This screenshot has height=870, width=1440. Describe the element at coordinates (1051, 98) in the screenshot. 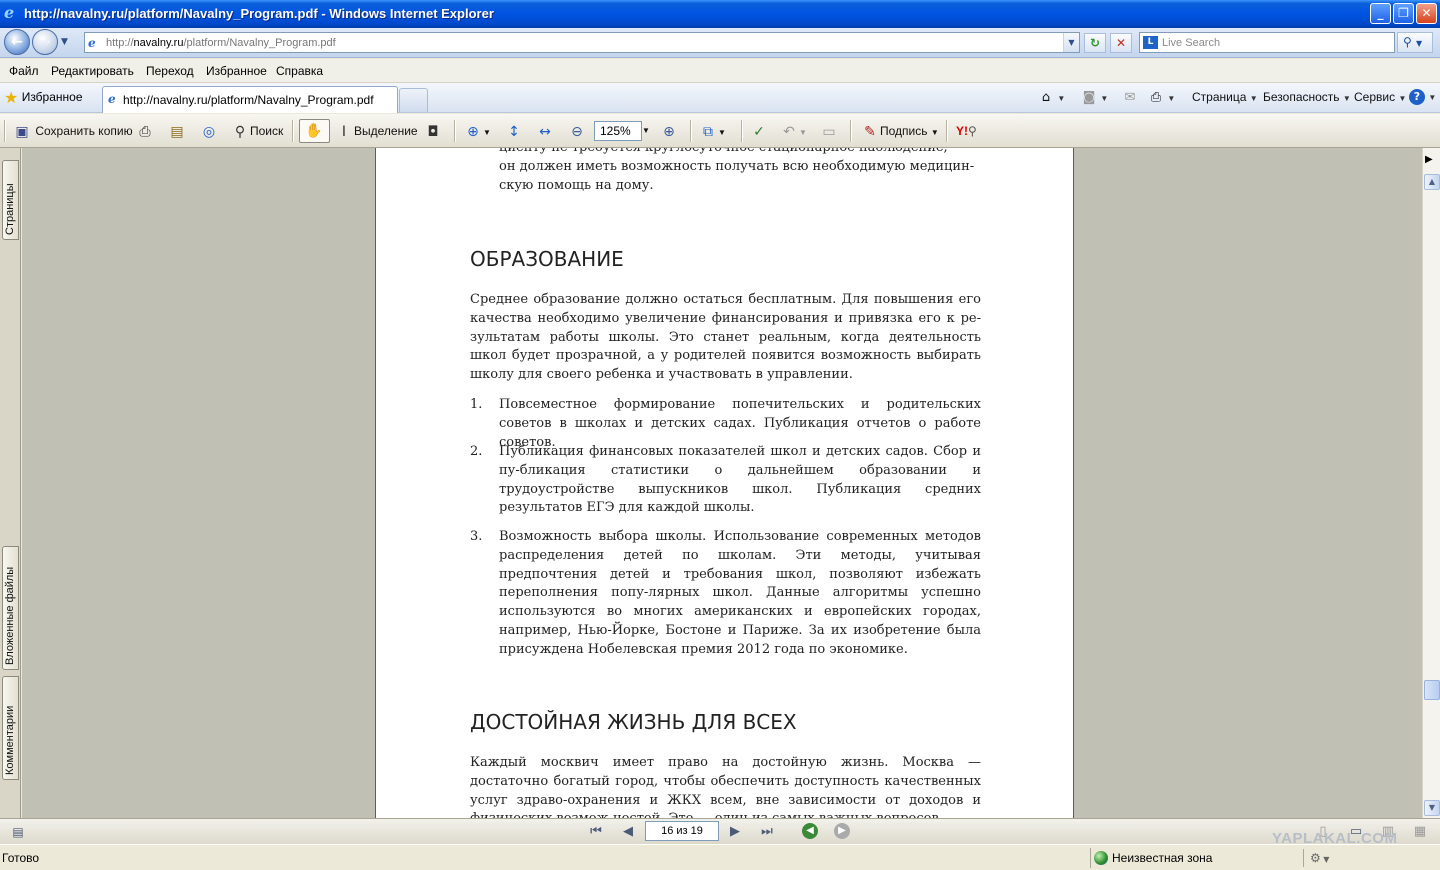

I see `home-button: ⌂ ▼` at that location.